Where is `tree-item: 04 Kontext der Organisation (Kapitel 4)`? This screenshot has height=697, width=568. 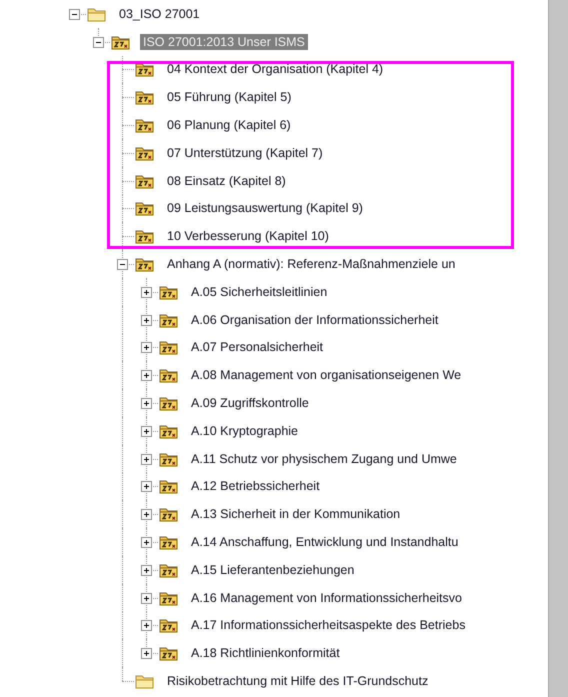
tree-item: 04 Kontext der Organisation (Kapitel 4) is located at coordinates (275, 69).